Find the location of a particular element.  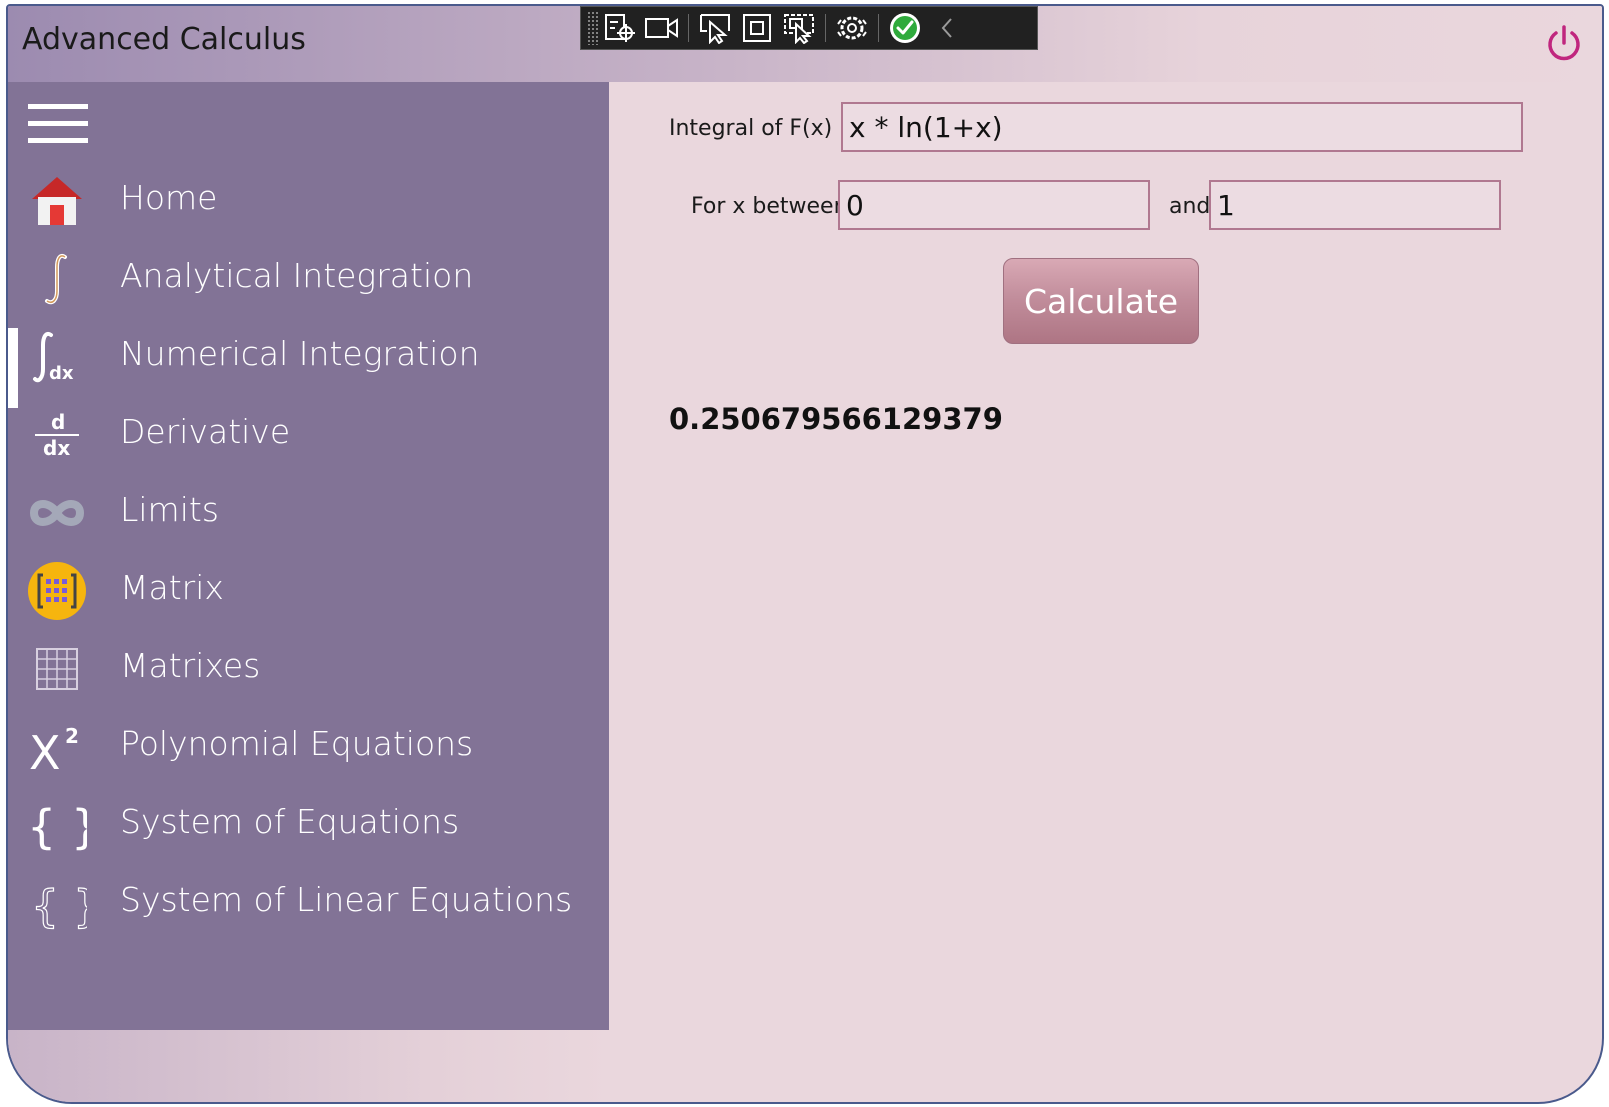

sidebar-item-home: Home is located at coordinates (308, 201).